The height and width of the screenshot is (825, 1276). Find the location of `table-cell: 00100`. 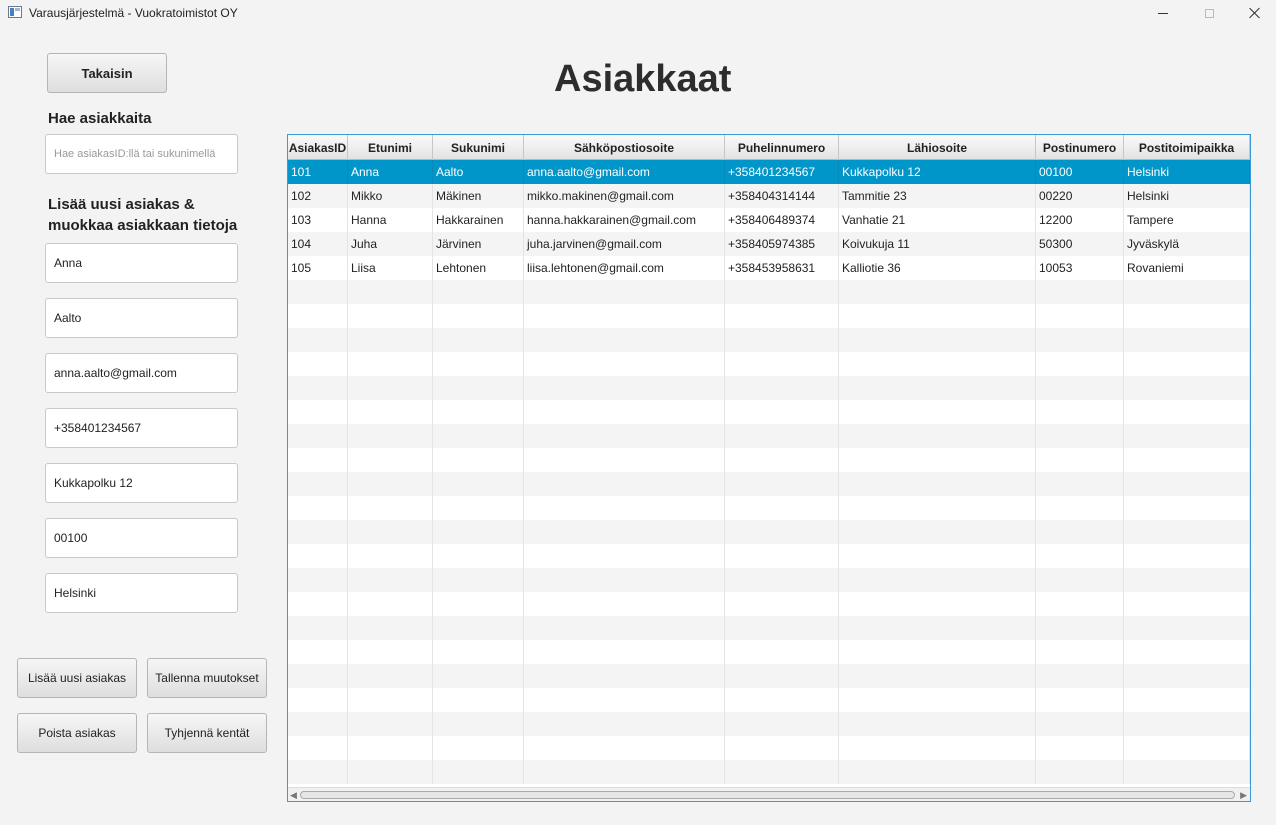

table-cell: 00100 is located at coordinates (1080, 172).